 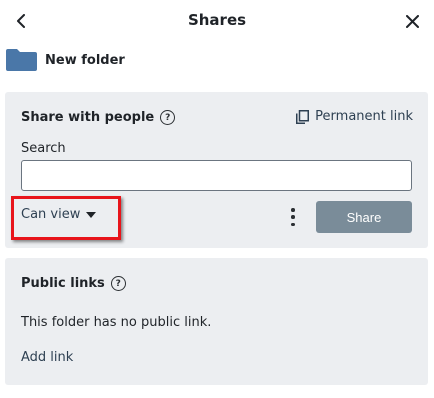 I want to click on permanent-link-button: Permanent link, so click(x=354, y=116).